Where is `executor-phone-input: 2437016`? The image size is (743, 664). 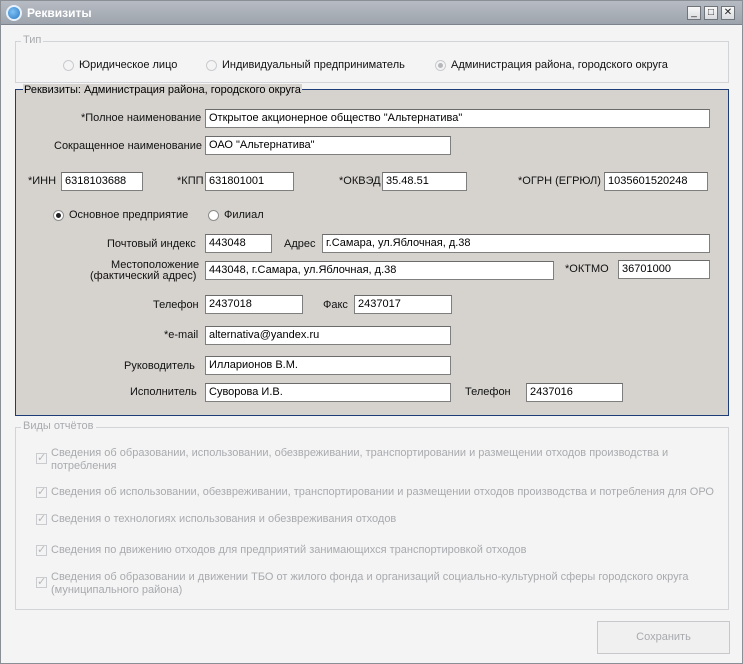
executor-phone-input: 2437016 is located at coordinates (574, 392).